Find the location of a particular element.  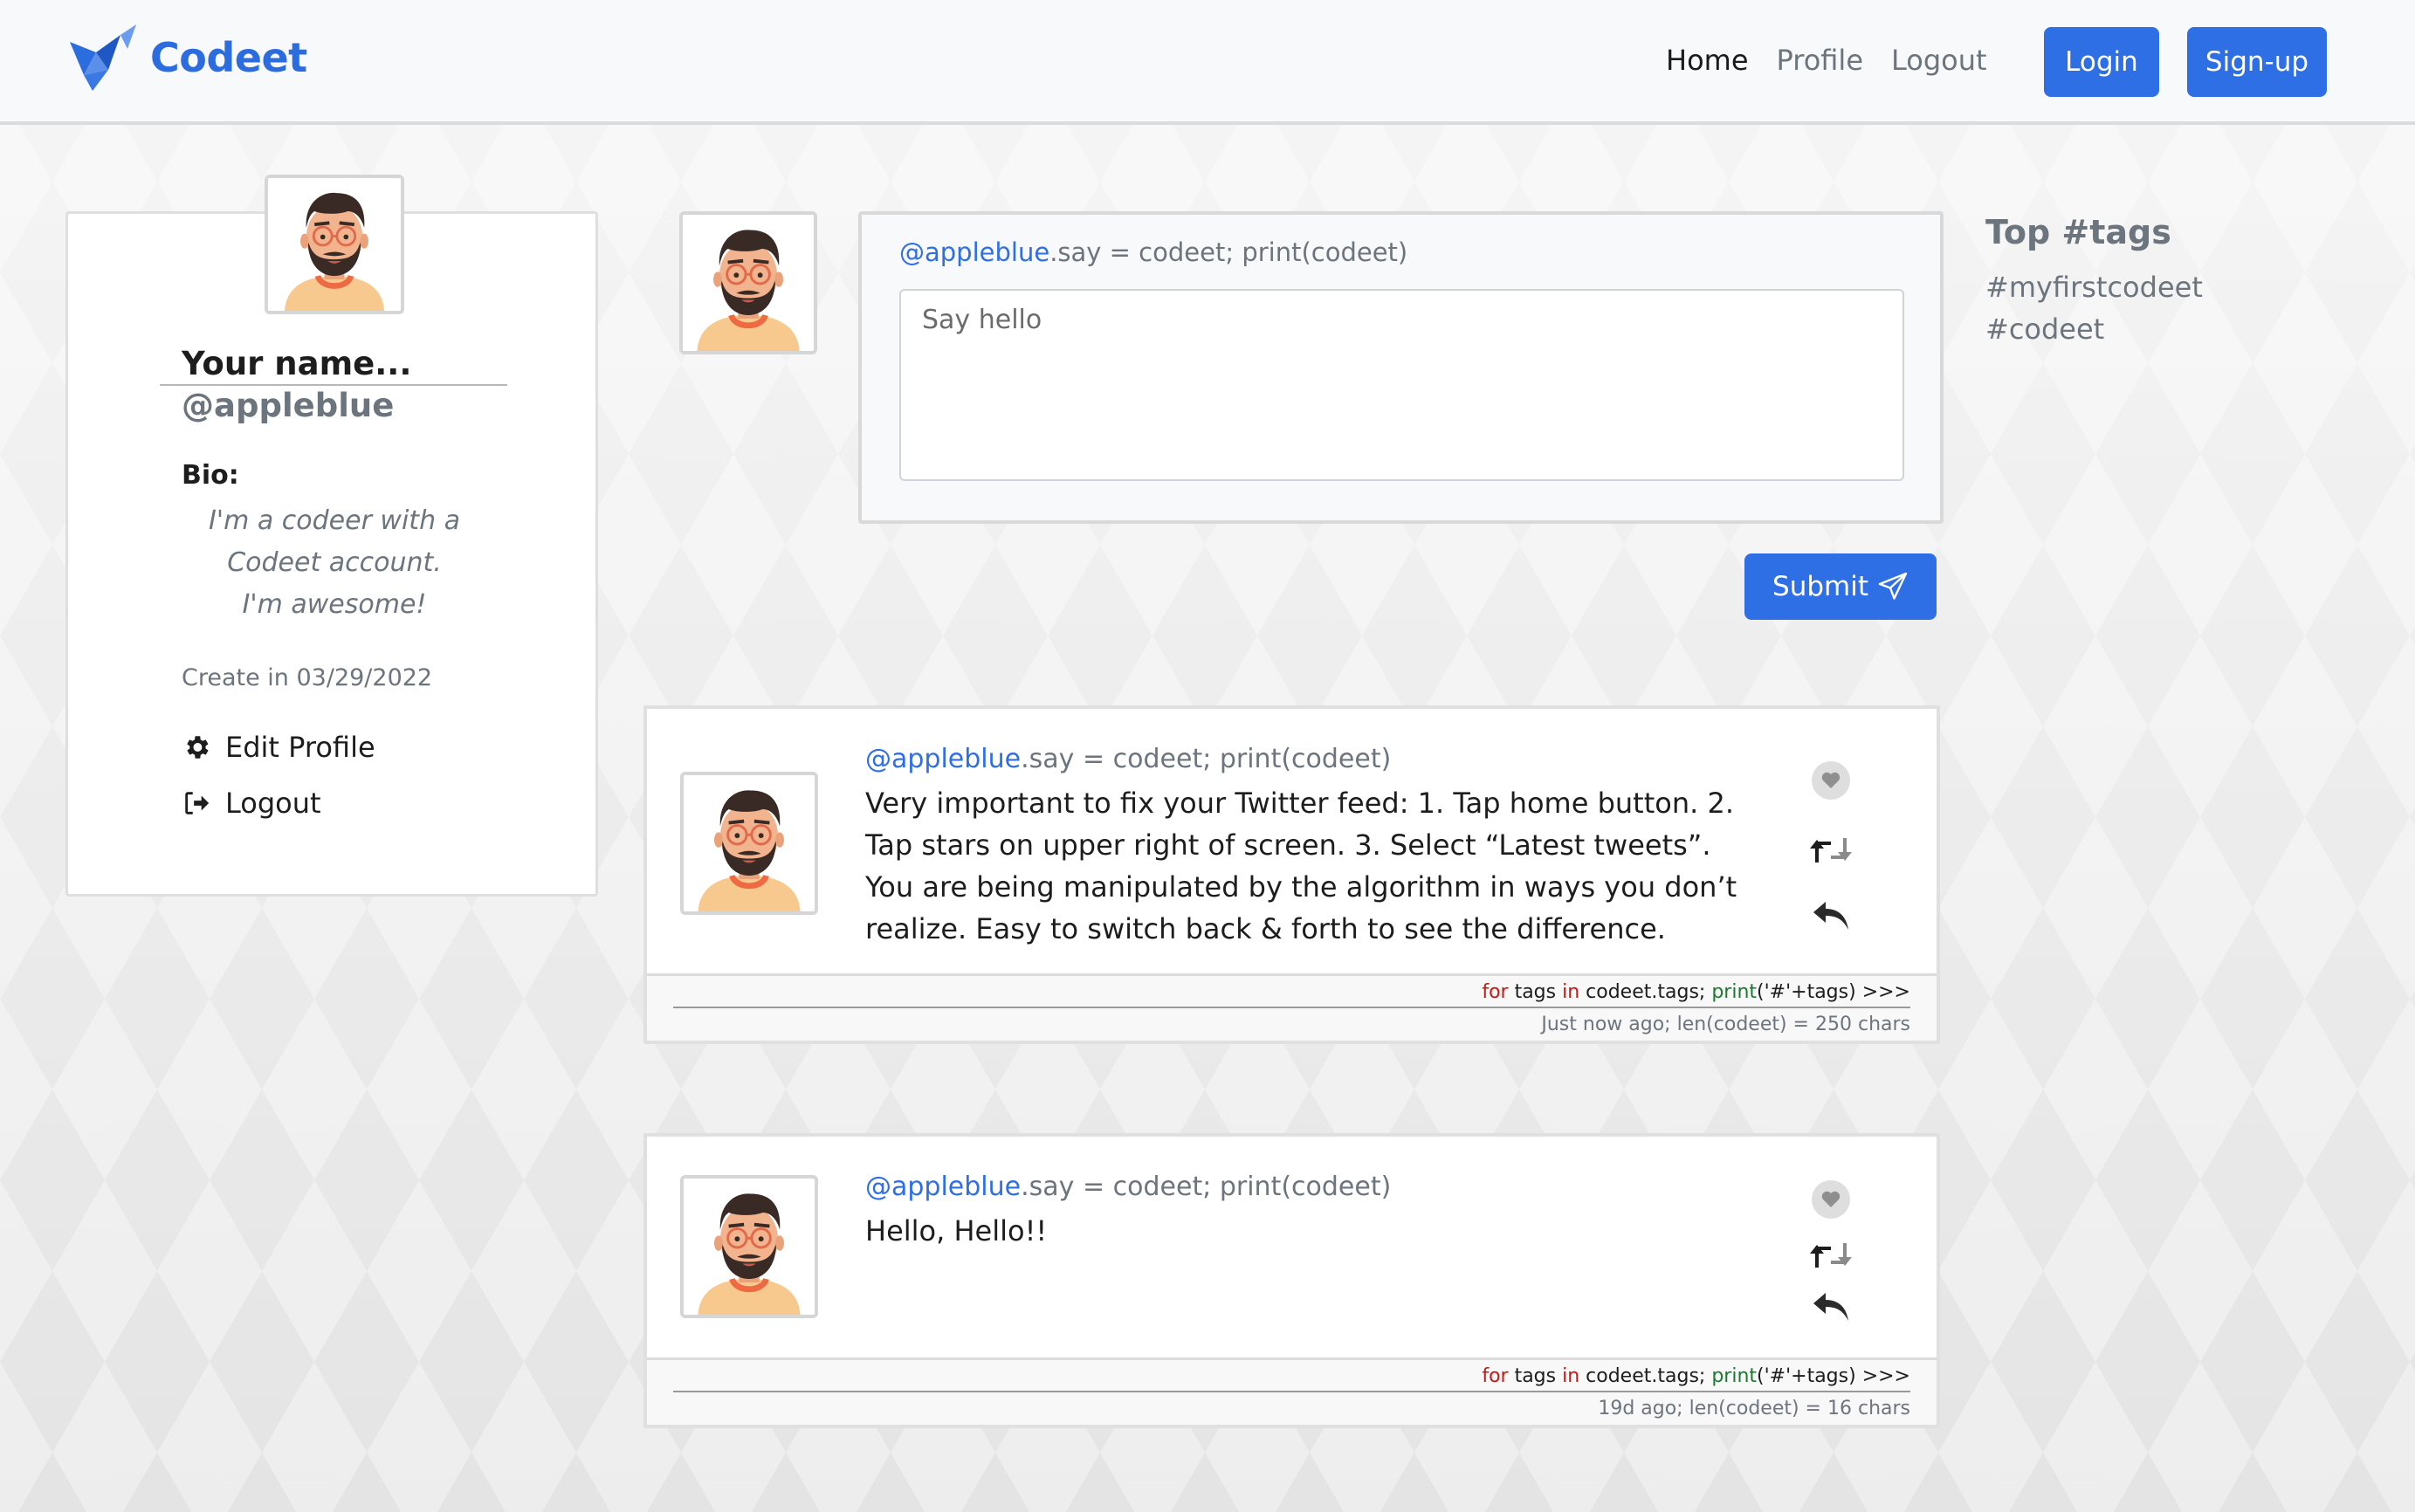

bio-label: Bio: is located at coordinates (210, 475).